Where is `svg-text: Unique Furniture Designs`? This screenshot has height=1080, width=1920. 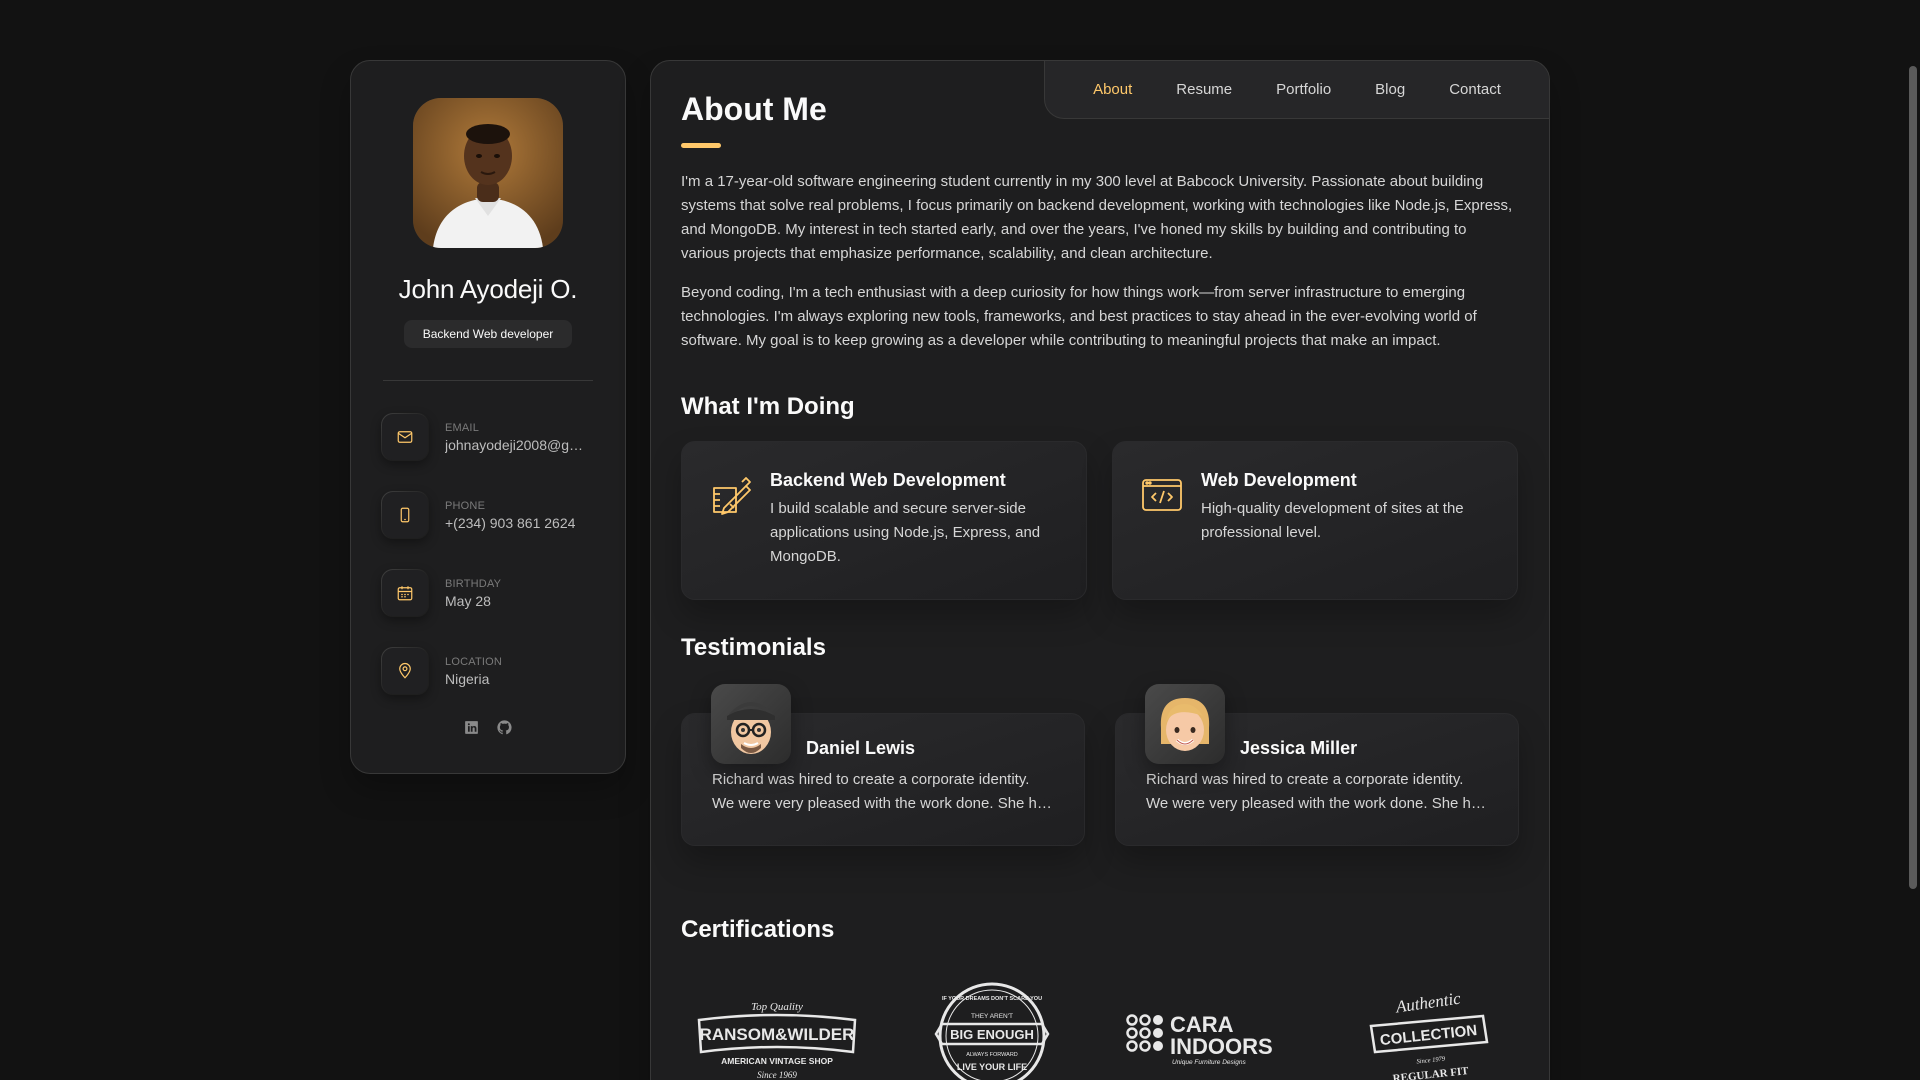 svg-text: Unique Furniture Designs is located at coordinates (1209, 1062).